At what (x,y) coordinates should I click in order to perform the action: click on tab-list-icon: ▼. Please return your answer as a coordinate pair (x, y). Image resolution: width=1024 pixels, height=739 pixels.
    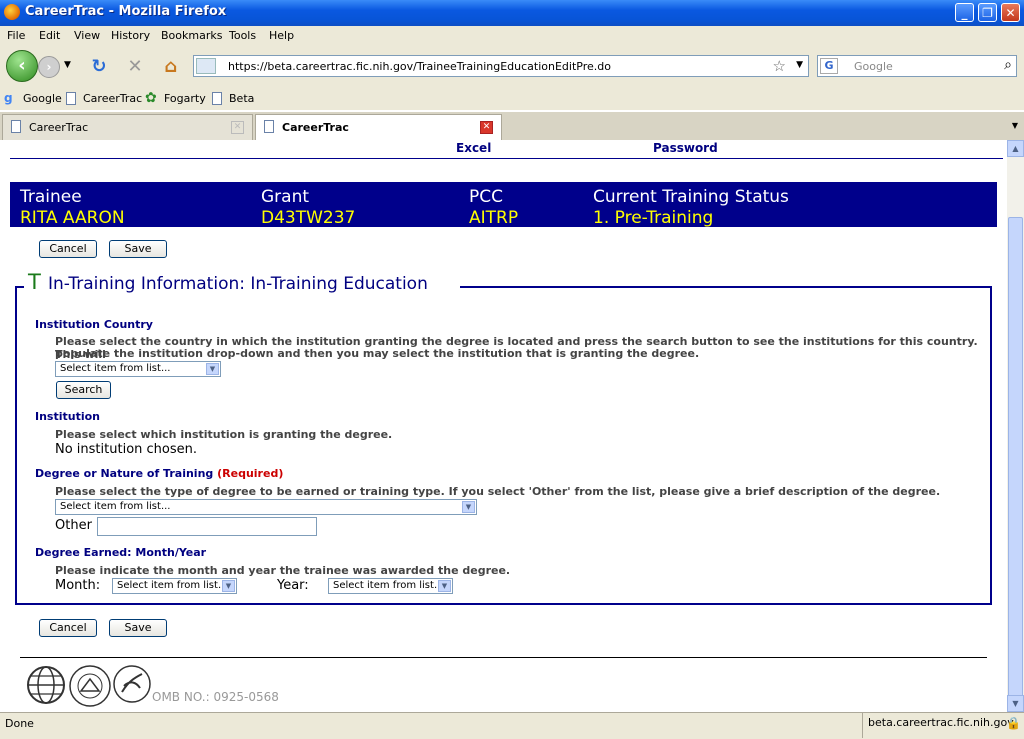
    Looking at the image, I should click on (1015, 126).